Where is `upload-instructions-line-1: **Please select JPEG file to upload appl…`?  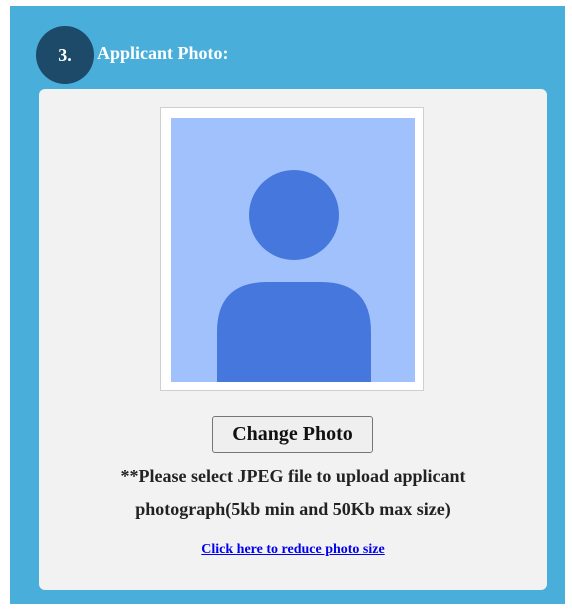 upload-instructions-line-1: **Please select JPEG file to upload appl… is located at coordinates (293, 476).